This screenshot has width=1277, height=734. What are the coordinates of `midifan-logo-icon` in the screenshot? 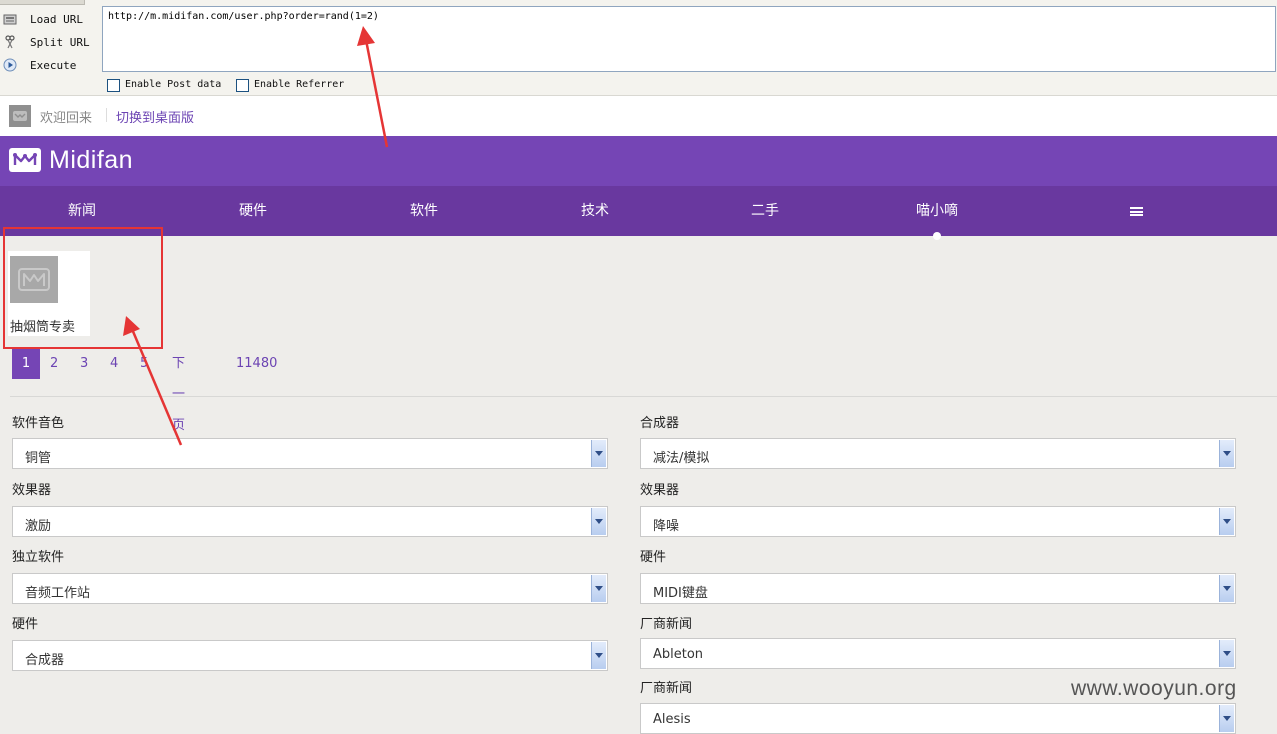 It's located at (25, 160).